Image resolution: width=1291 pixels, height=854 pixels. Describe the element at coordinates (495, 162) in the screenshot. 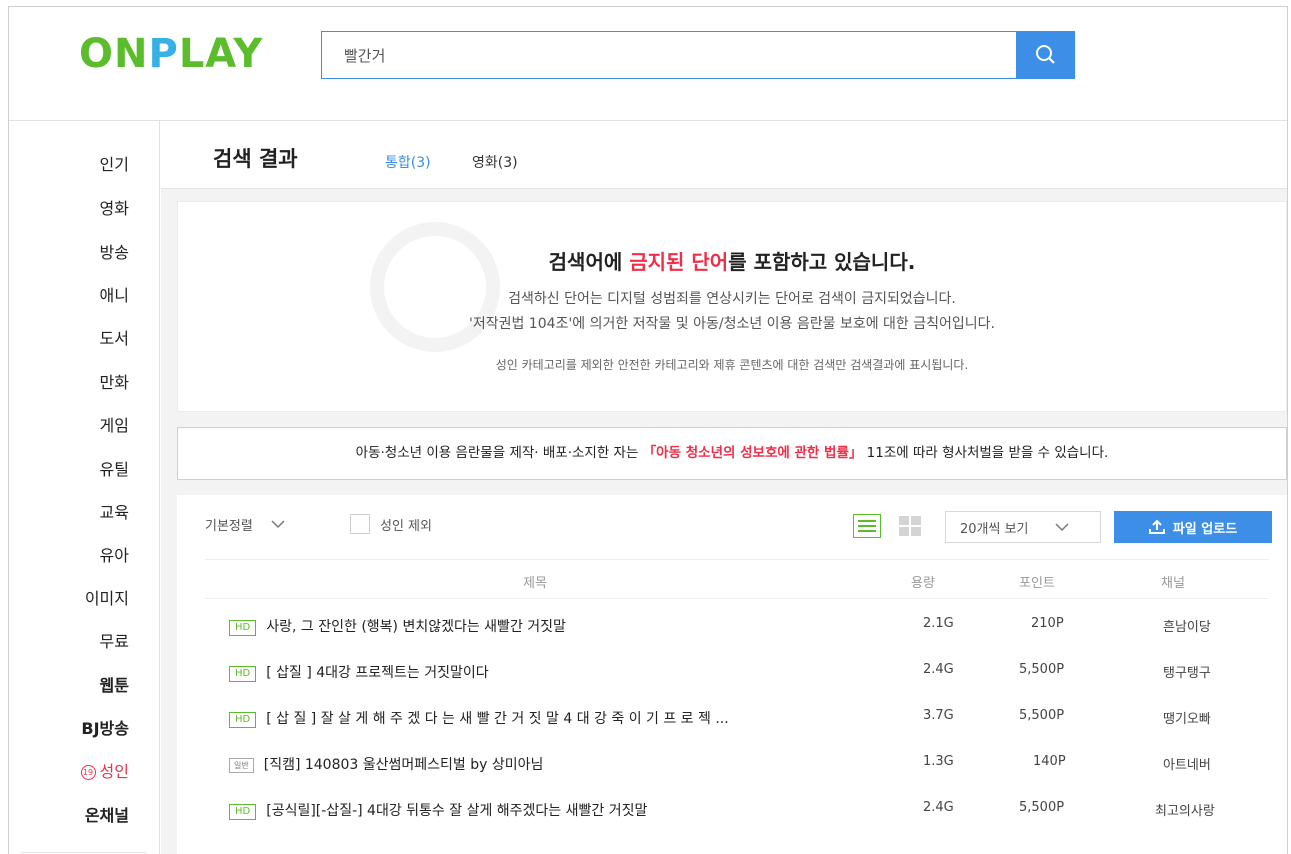

I see `tab-movie: 영화(3)` at that location.